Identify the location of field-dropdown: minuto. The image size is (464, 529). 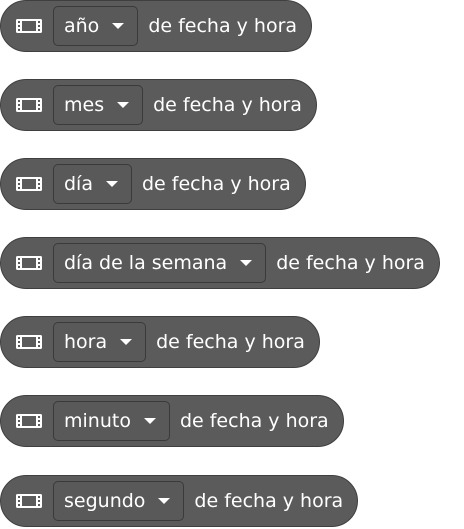
(111, 421).